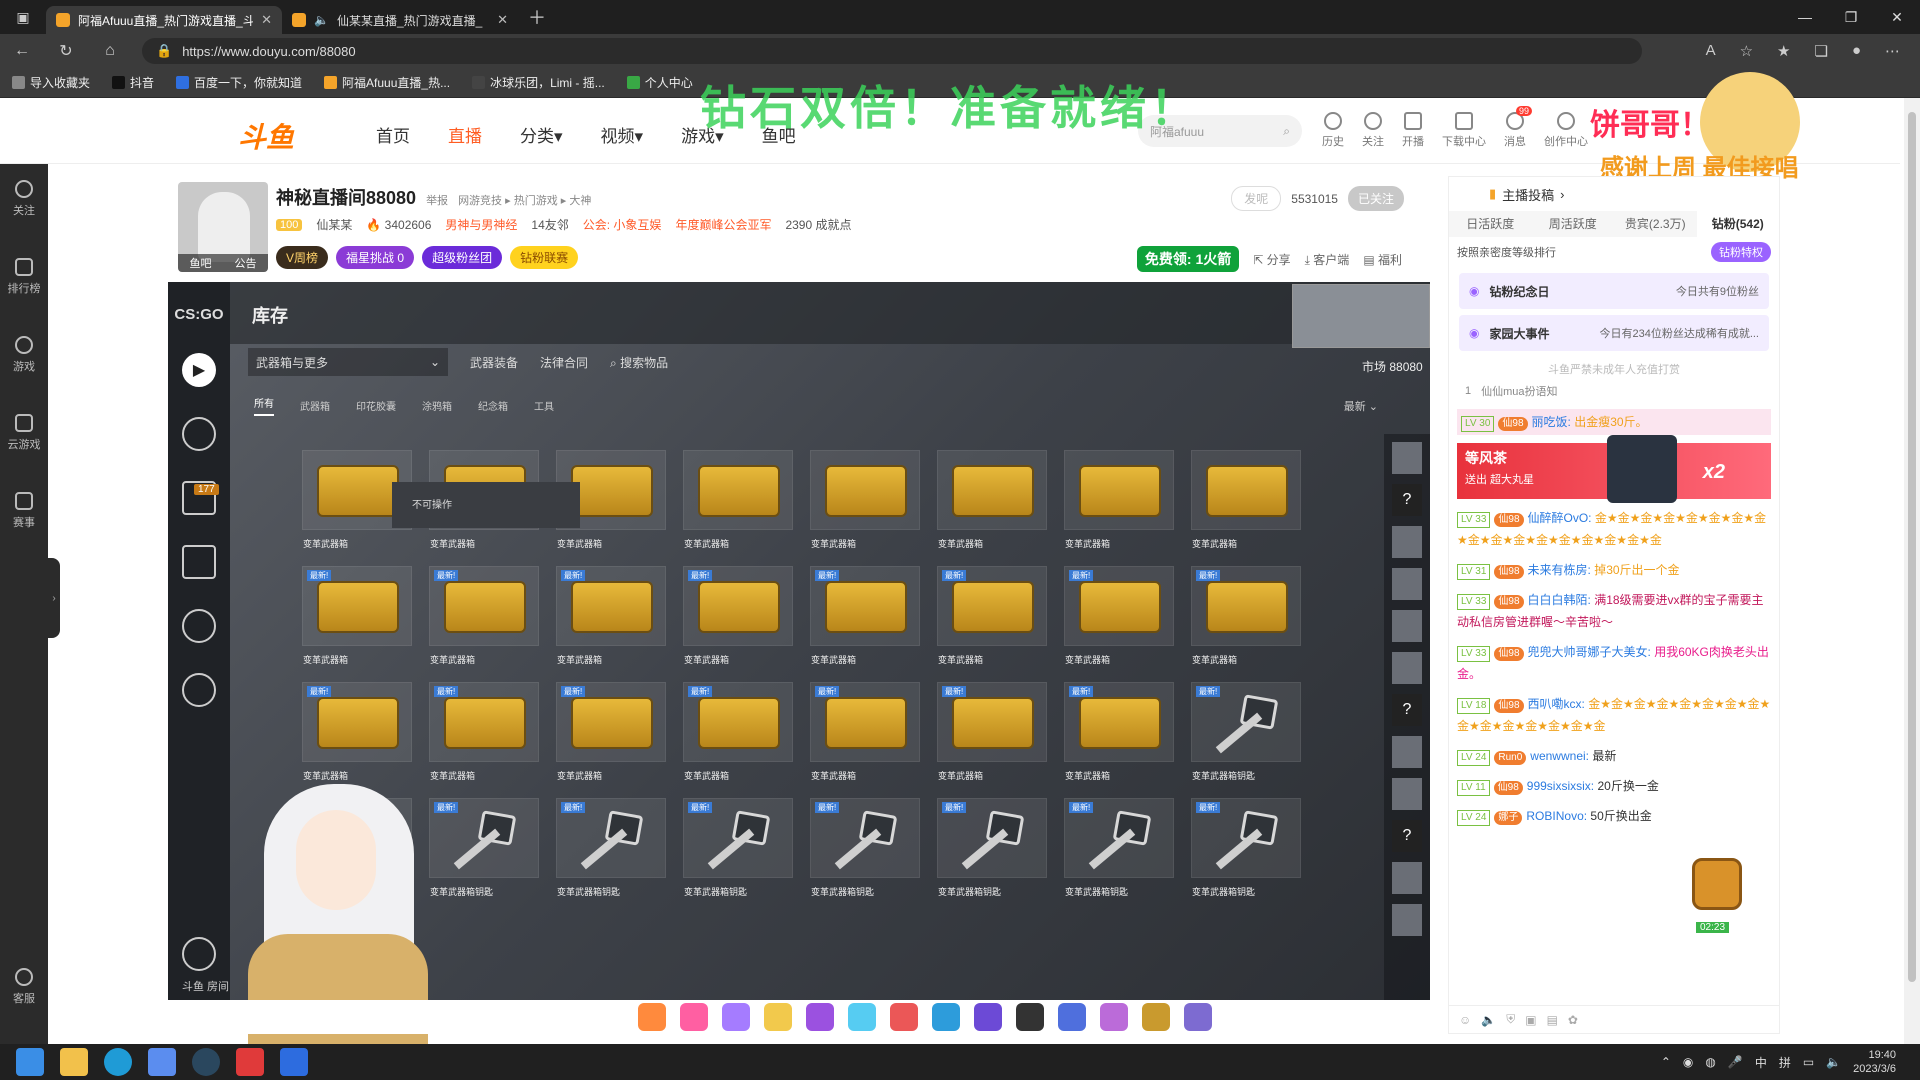  I want to click on guild-name: 公会: 小象互娱, so click(622, 224).